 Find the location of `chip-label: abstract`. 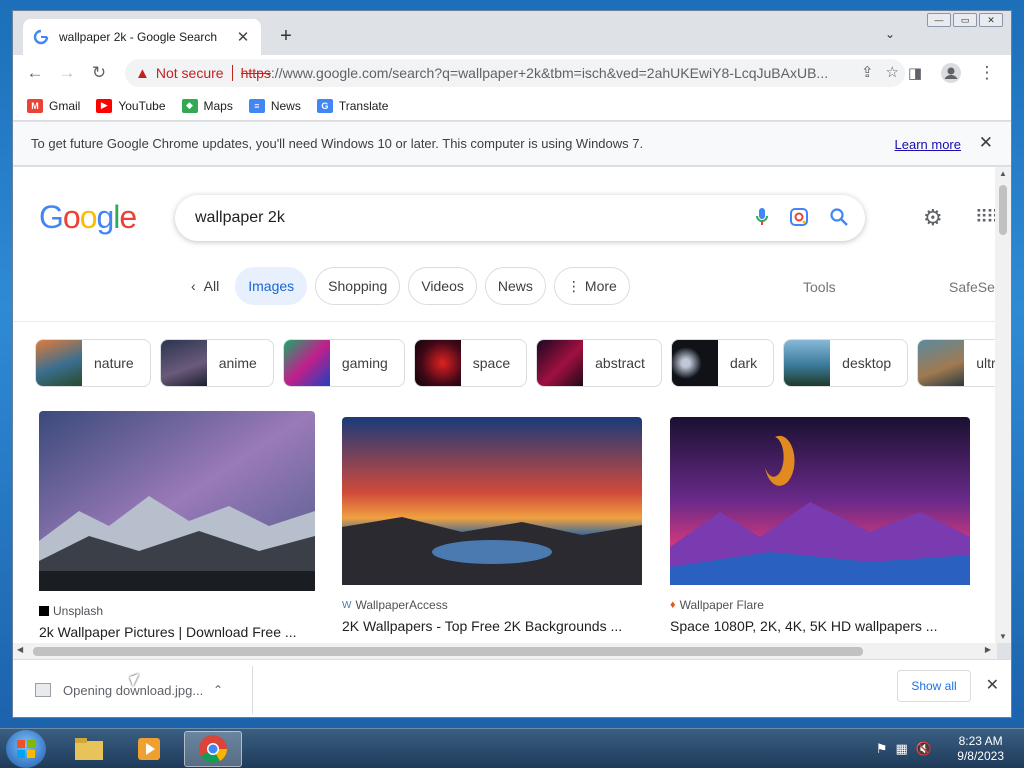

chip-label: abstract is located at coordinates (620, 363).